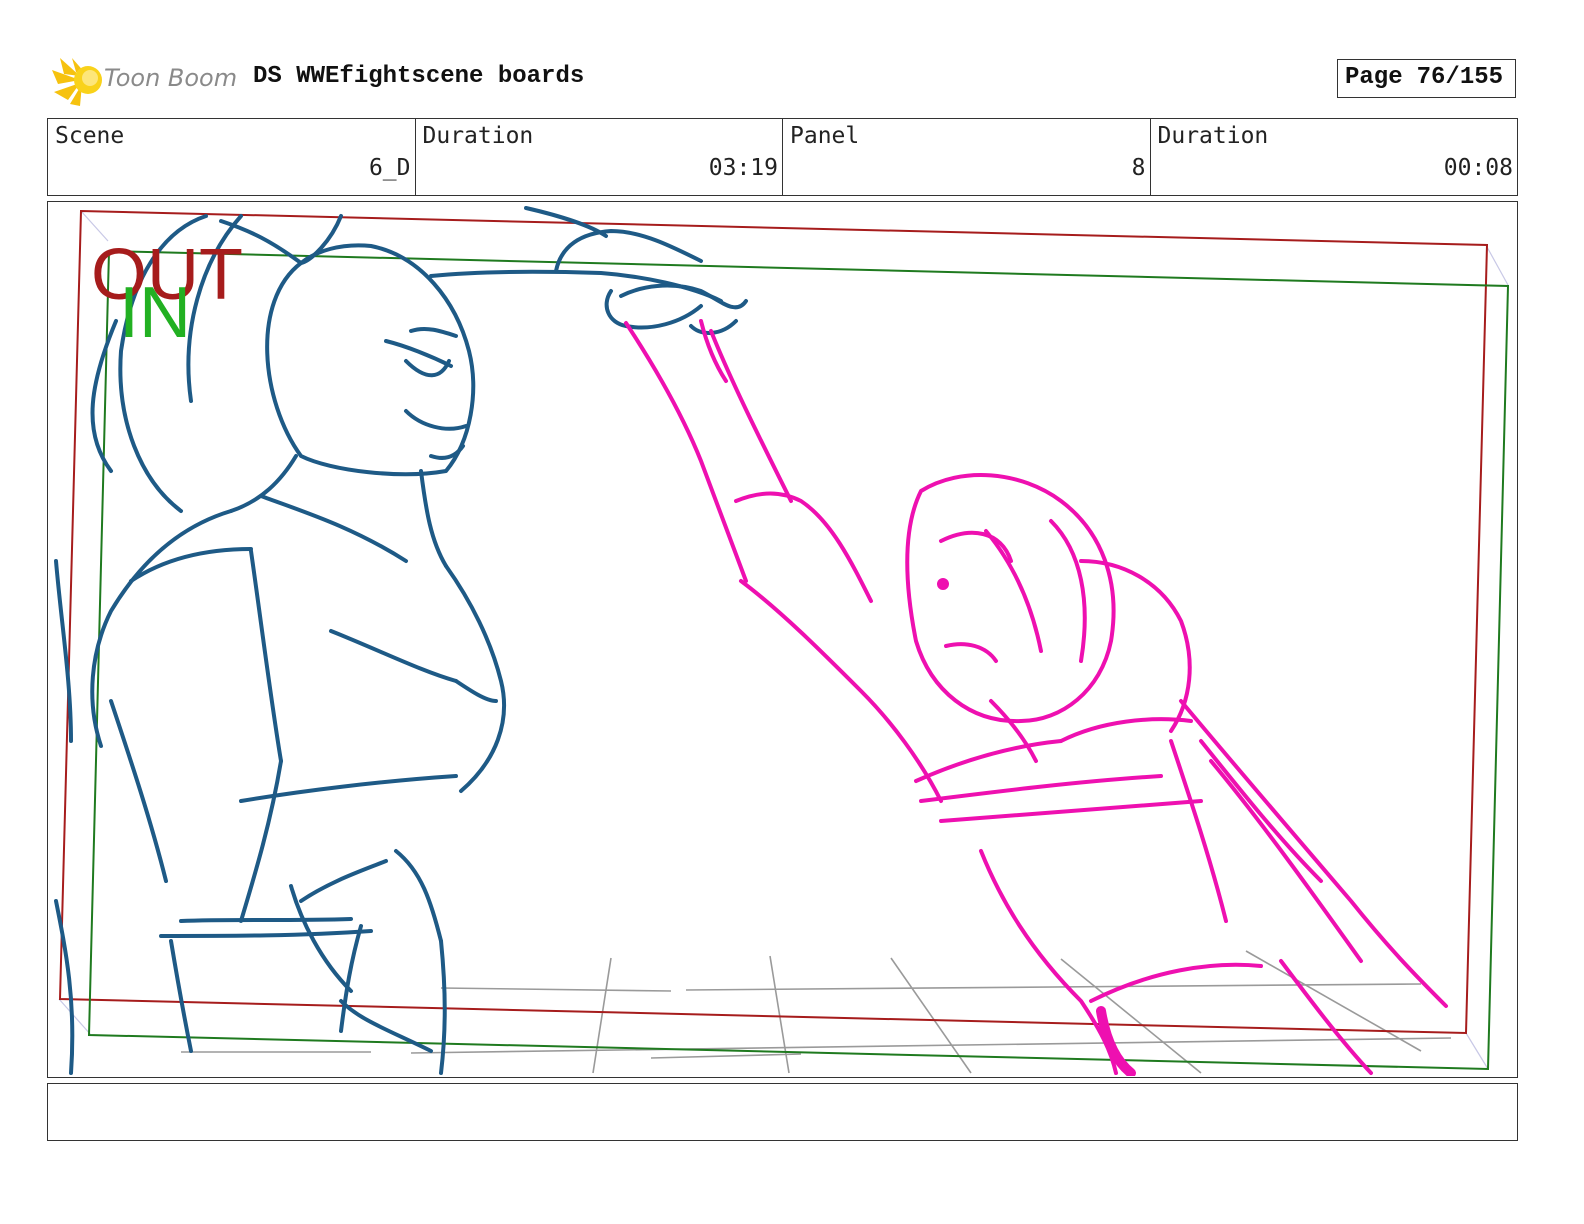  I want to click on scene-duration-label: Duration, so click(478, 136).